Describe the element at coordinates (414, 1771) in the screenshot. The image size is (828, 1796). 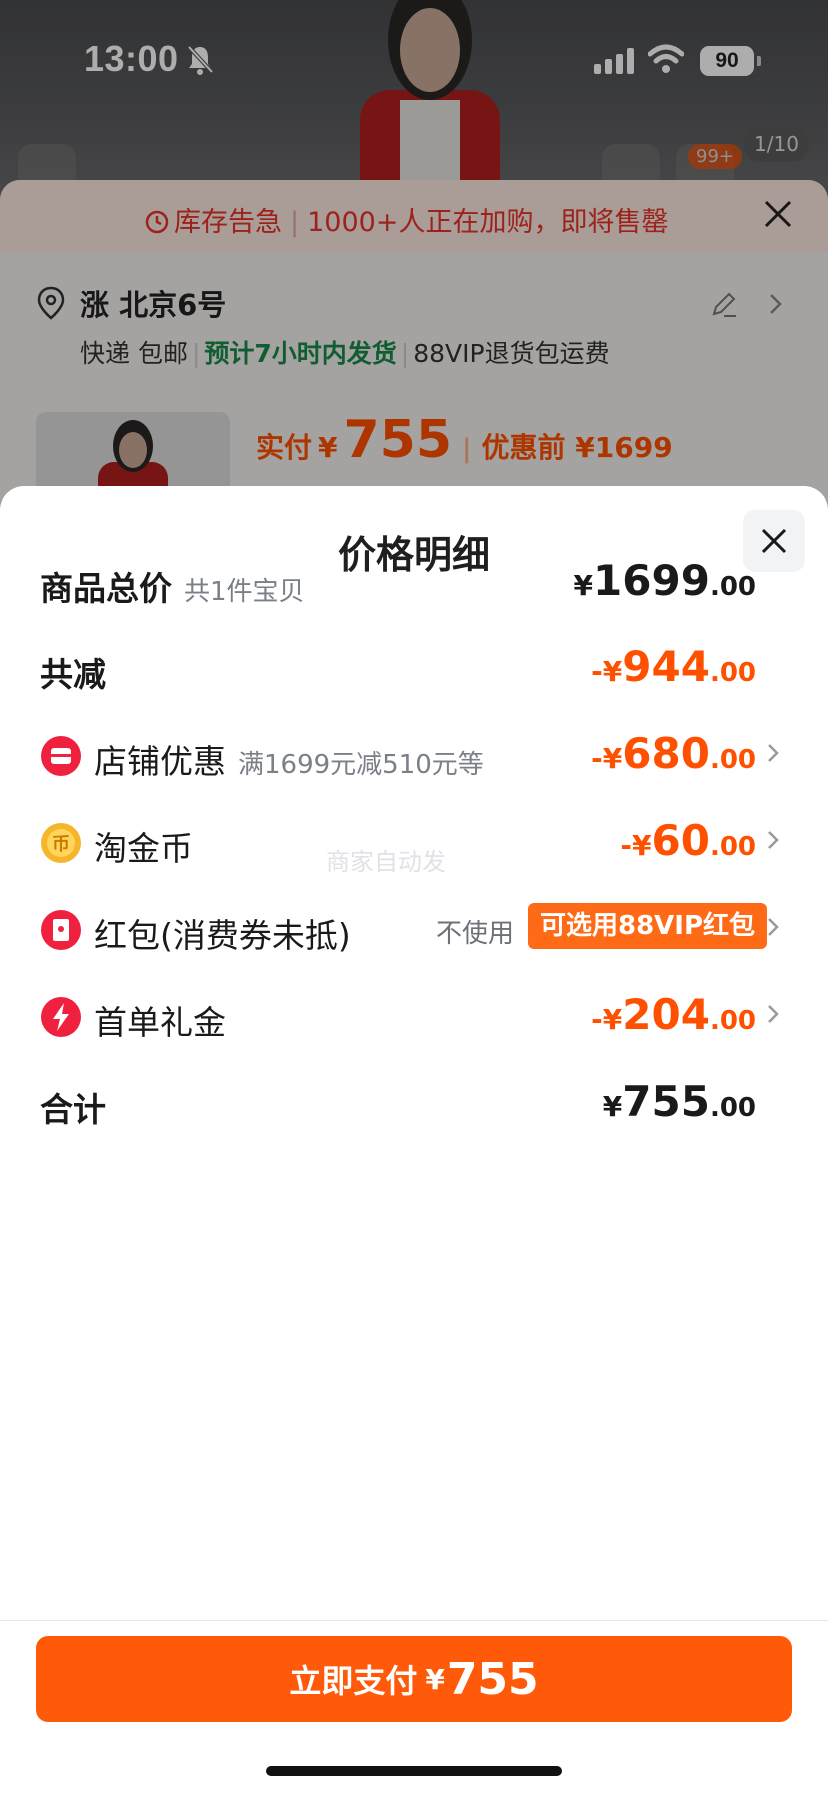
I see `home-indicator` at that location.